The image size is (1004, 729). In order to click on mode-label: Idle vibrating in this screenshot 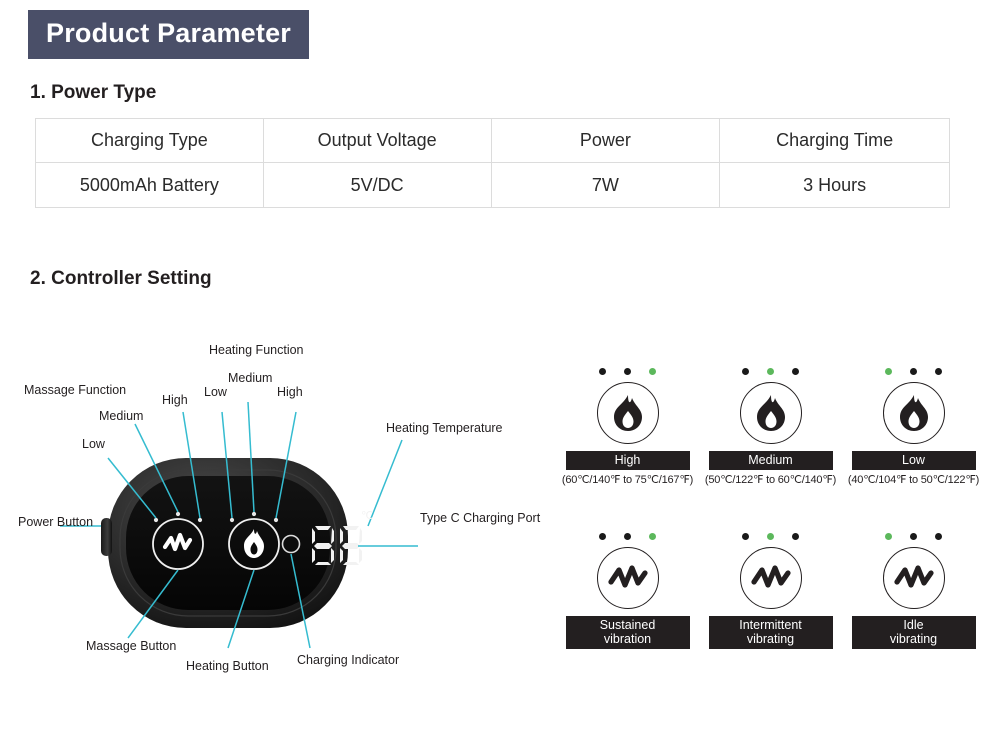, I will do `click(913, 632)`.